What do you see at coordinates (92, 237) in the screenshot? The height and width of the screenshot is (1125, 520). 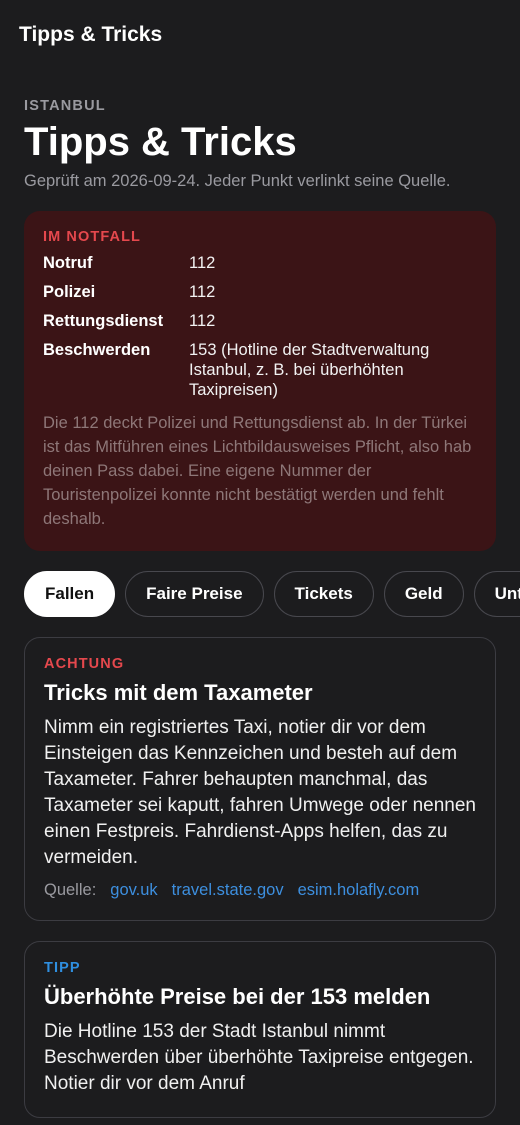 I see `emergency-heading: IM NOTFALL` at bounding box center [92, 237].